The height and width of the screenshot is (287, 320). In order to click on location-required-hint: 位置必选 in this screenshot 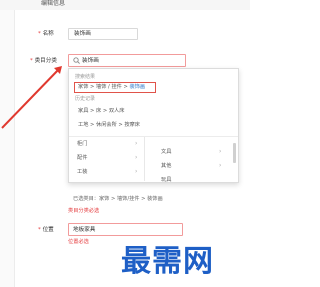, I will do `click(78, 242)`.